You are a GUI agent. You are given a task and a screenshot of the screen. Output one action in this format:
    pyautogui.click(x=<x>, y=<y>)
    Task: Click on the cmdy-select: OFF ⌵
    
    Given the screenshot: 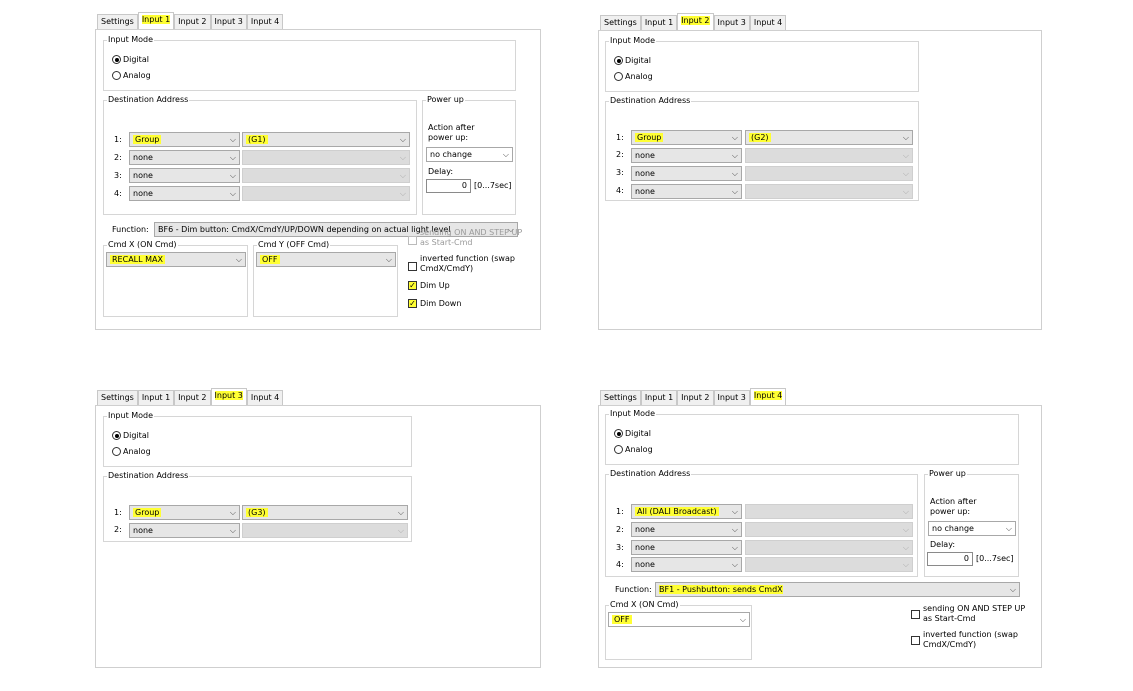 What is the action you would take?
    pyautogui.click(x=326, y=259)
    